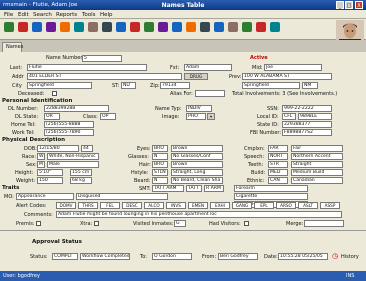  I want to click on menu-edit: Edit, so click(23, 15).